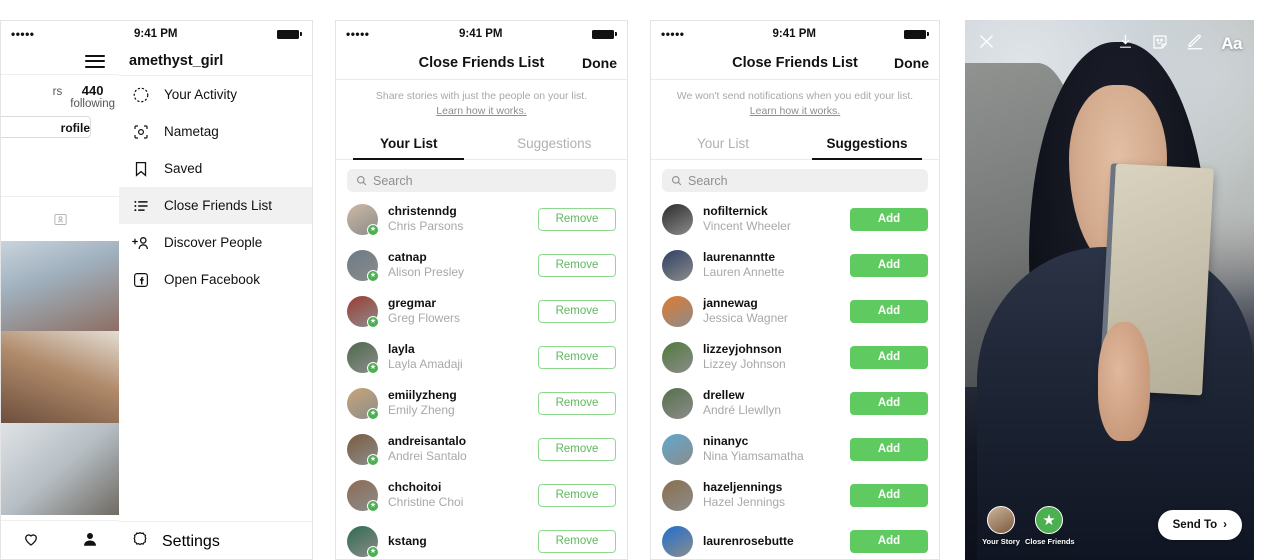 Image resolution: width=1280 pixels, height=560 pixels. Describe the element at coordinates (90, 541) in the screenshot. I see `person-icon` at that location.